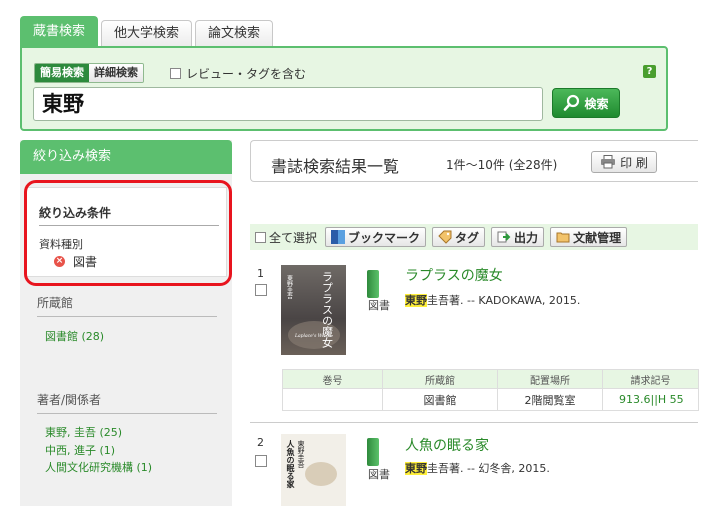 This screenshot has height=506, width=718. Describe the element at coordinates (260, 237) in the screenshot. I see `select-all-checkbox` at that location.